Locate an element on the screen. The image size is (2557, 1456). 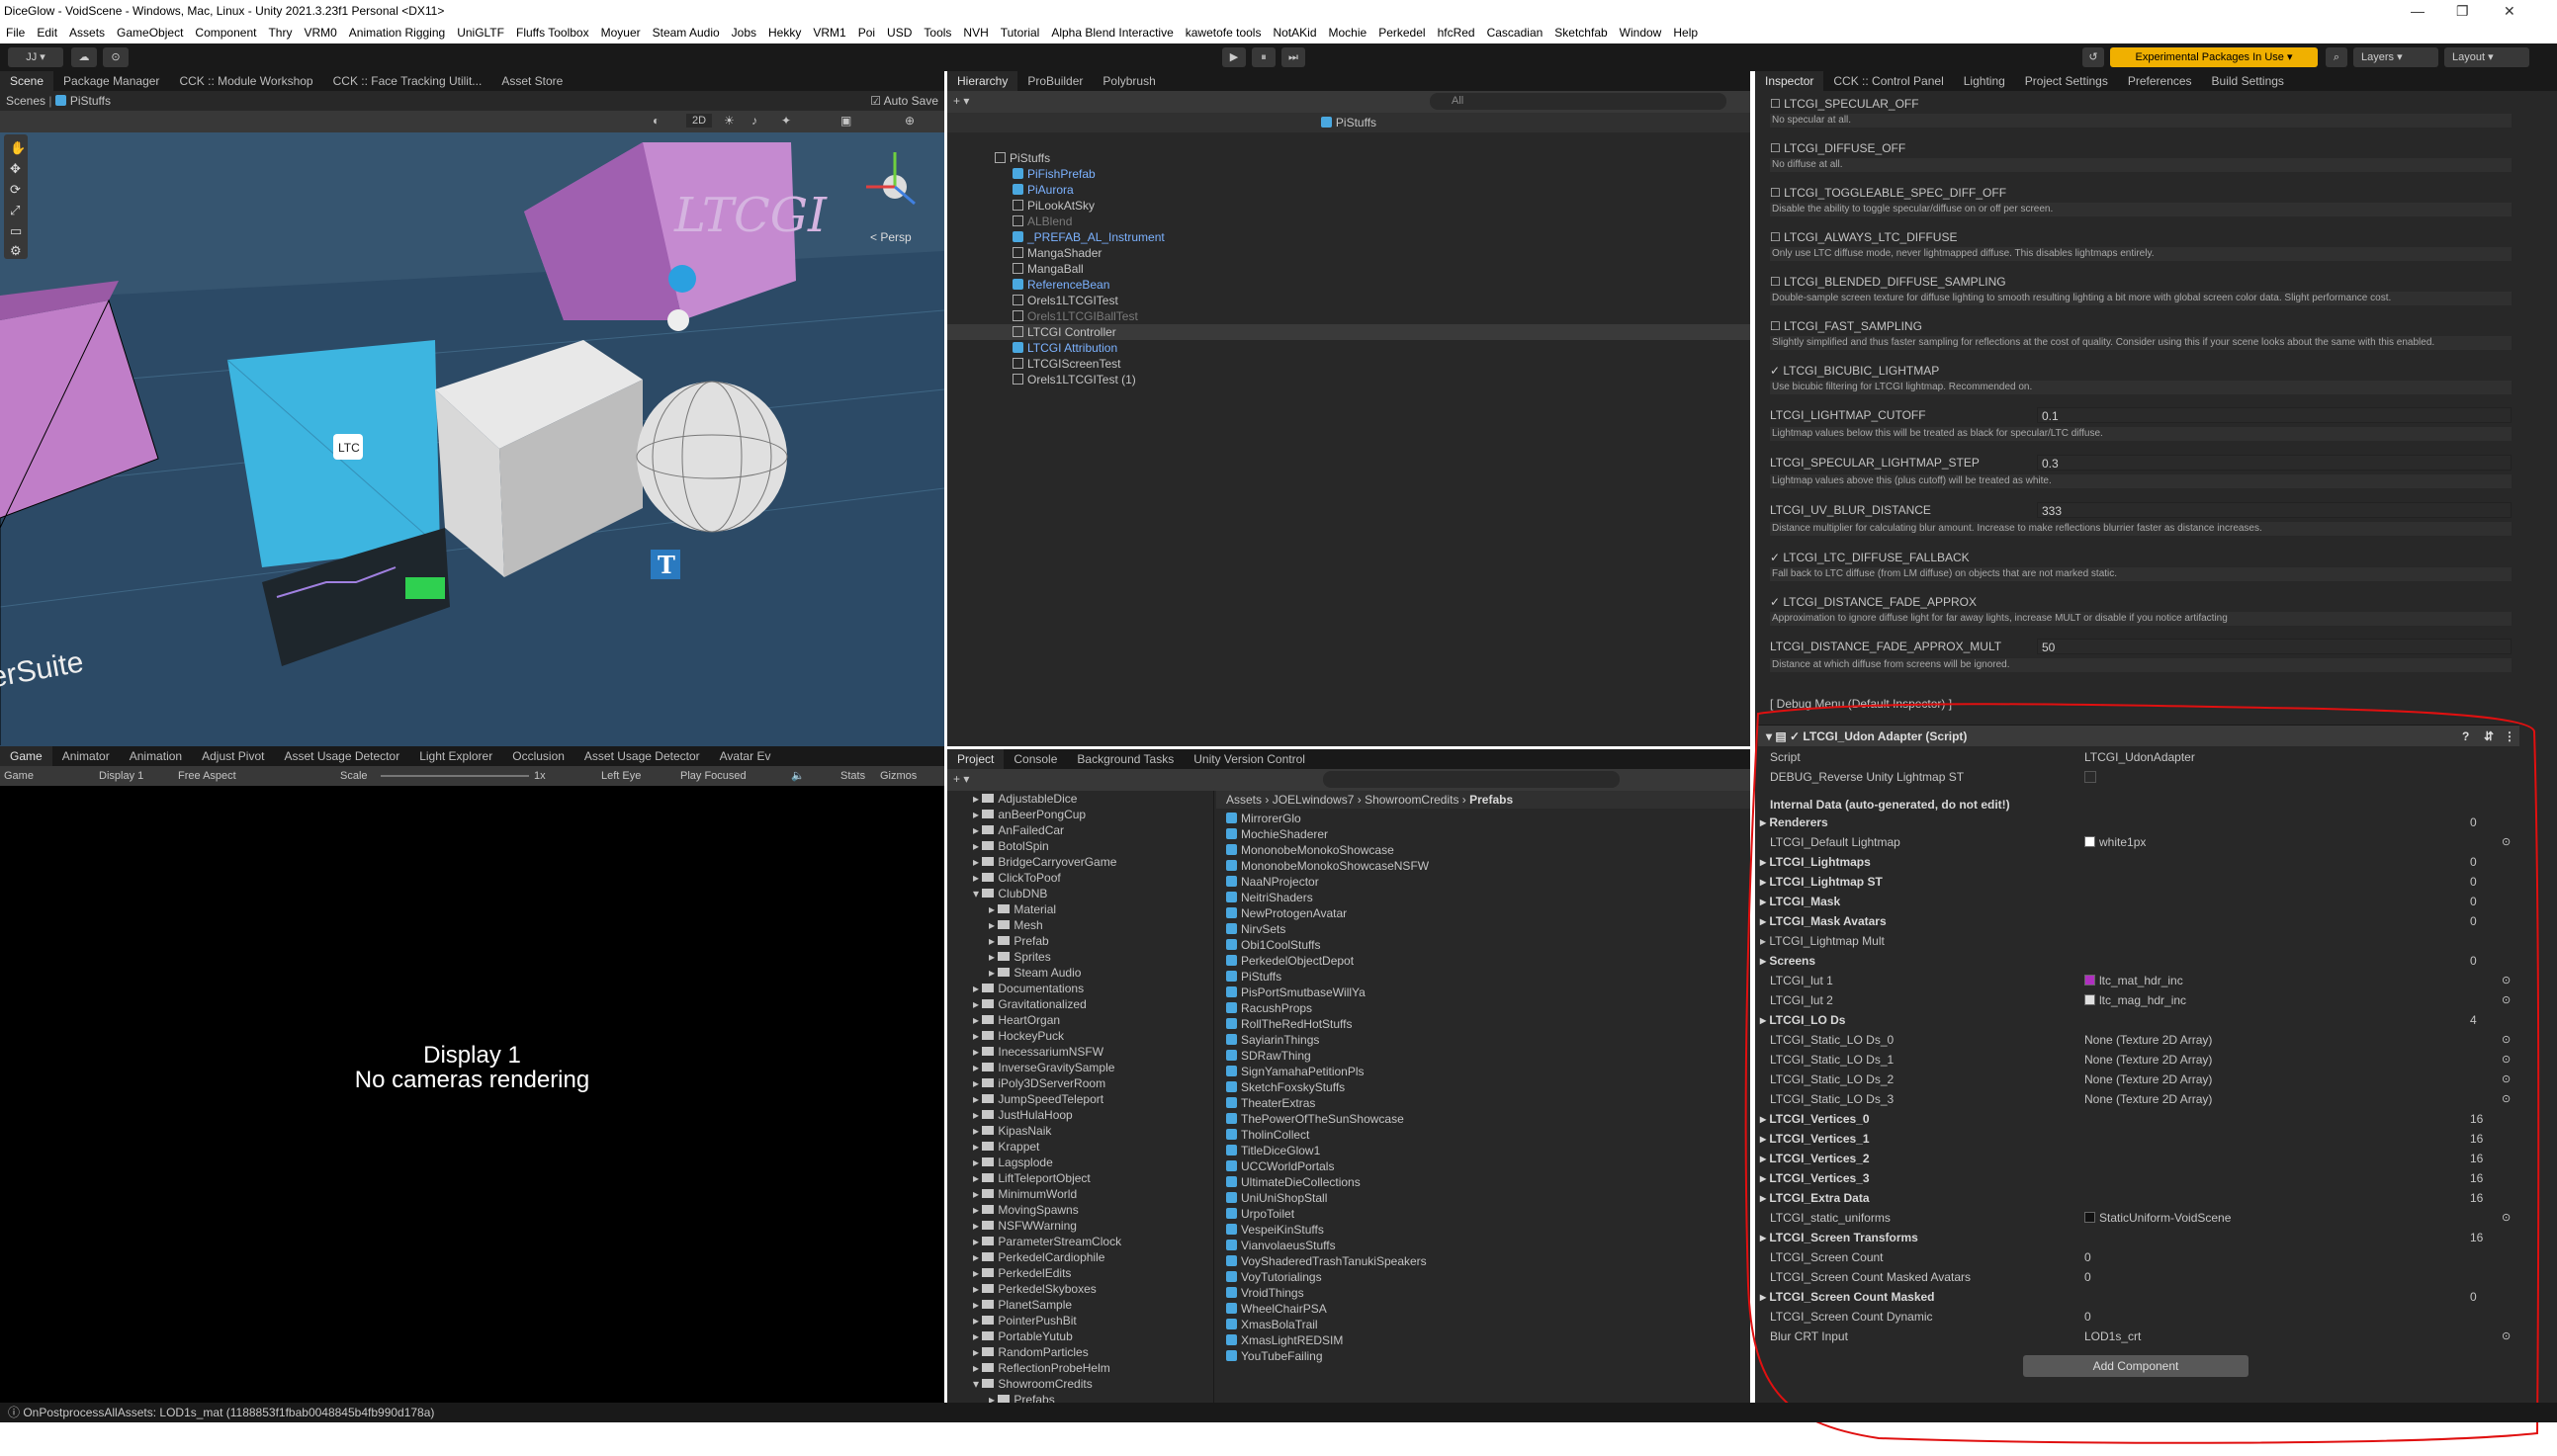
asset-item: NirvSets is located at coordinates (1255, 929).